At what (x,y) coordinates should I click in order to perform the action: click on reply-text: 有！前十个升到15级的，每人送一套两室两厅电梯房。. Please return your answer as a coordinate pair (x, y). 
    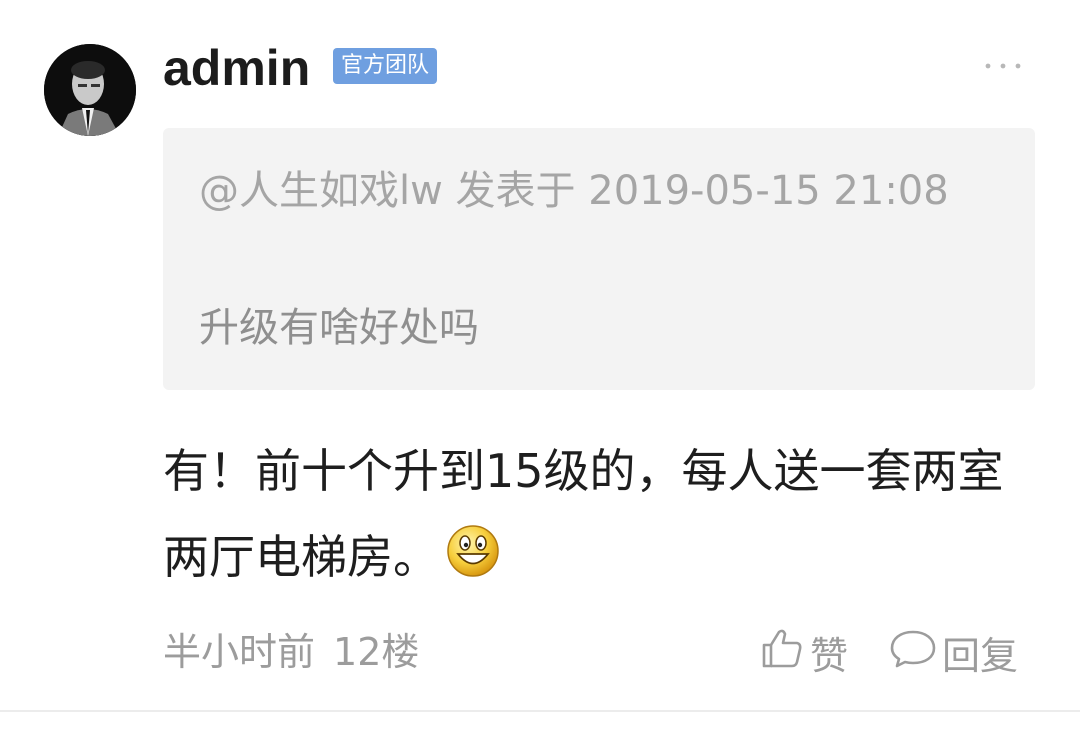
    Looking at the image, I should click on (583, 514).